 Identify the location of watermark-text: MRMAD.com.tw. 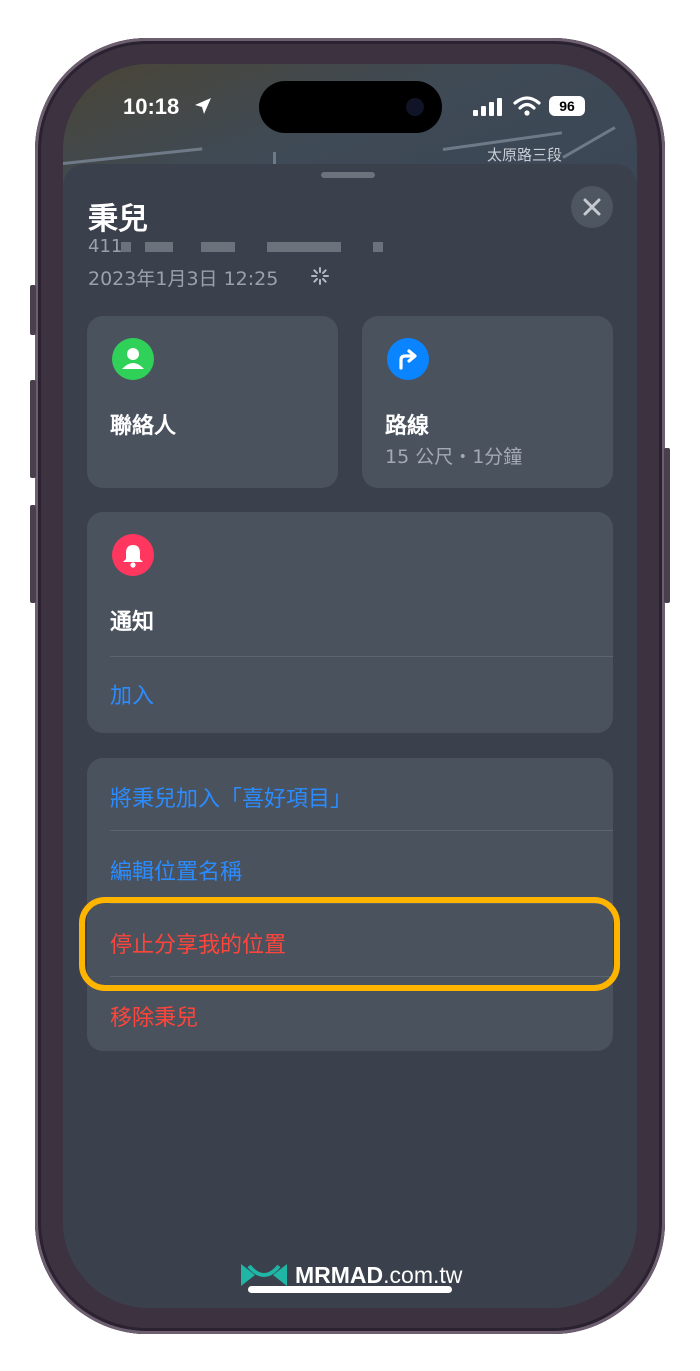
(378, 1275).